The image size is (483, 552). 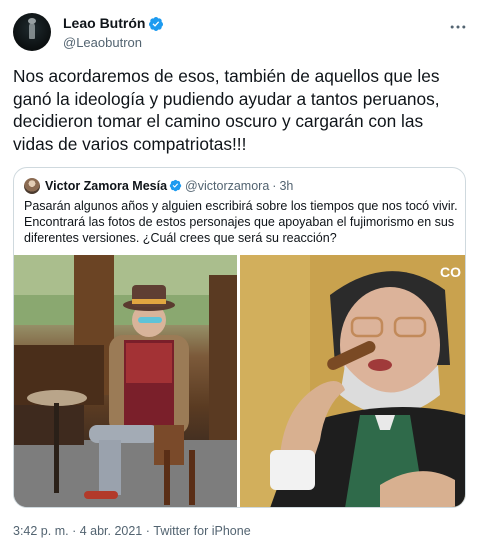 I want to click on quoted-display-name: Victor Zamora Mesía, so click(x=106, y=185).